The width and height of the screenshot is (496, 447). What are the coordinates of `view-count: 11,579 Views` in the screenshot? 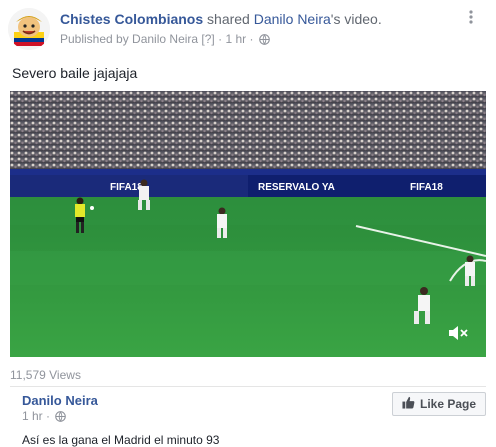 It's located at (45, 375).